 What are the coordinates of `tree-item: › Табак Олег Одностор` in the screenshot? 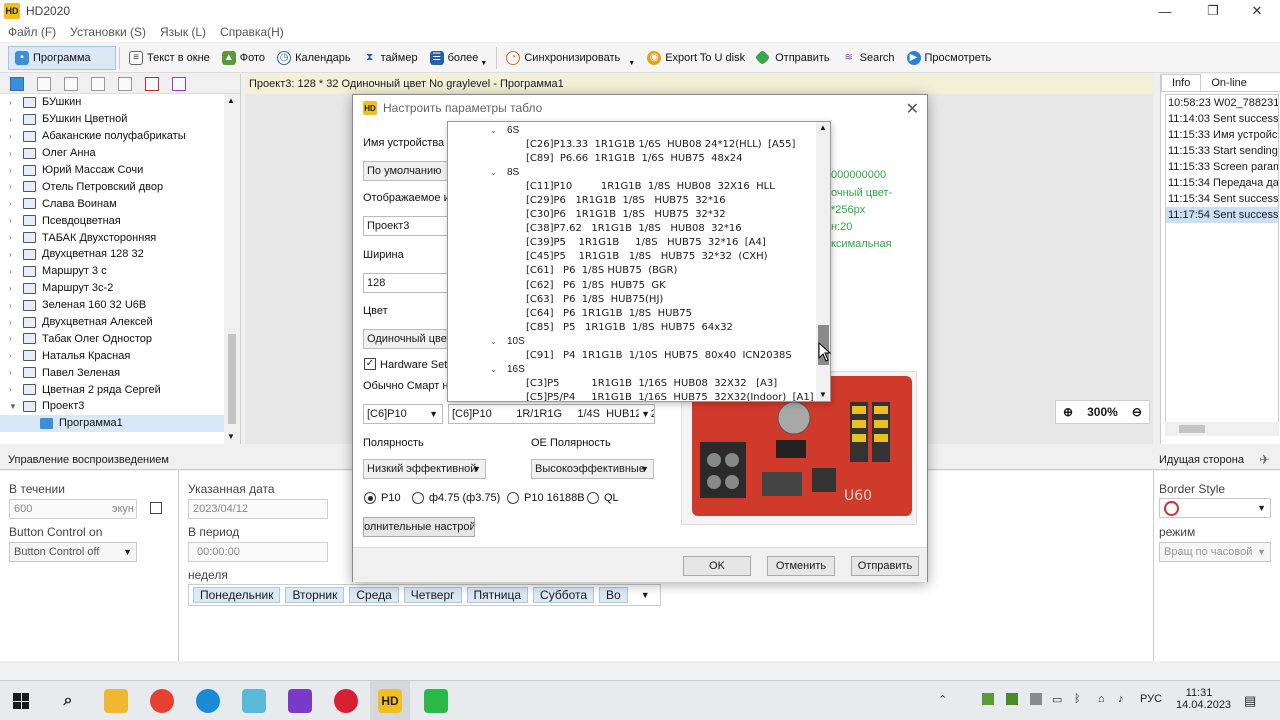 It's located at (112, 338).